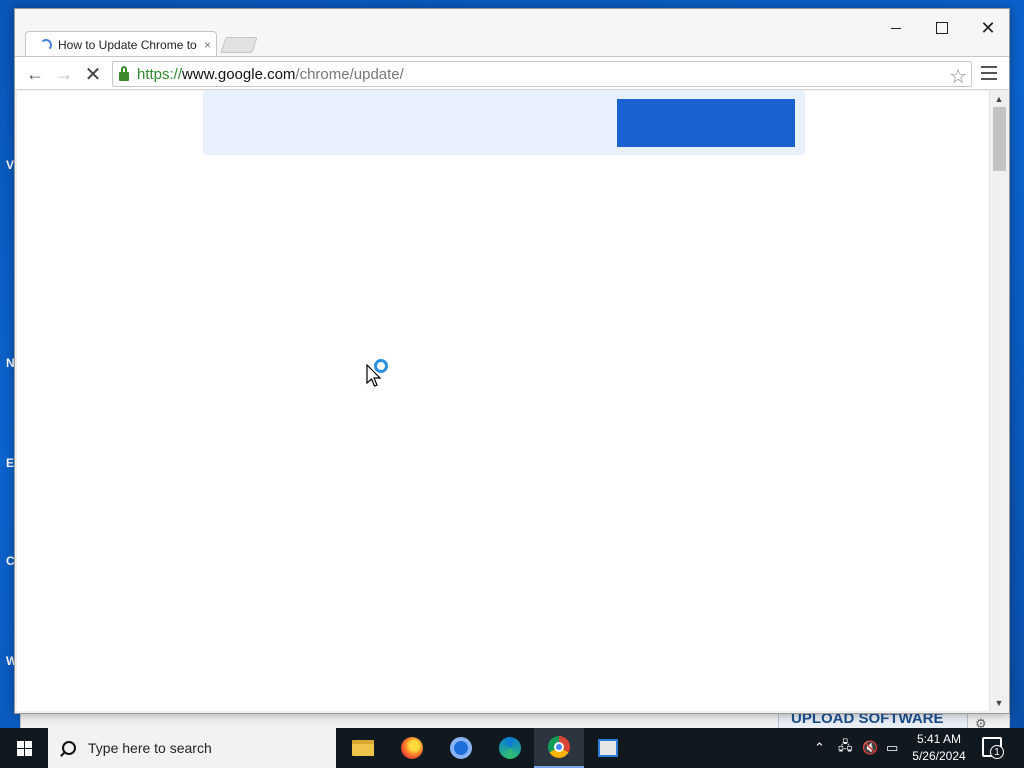  What do you see at coordinates (939, 748) in the screenshot?
I see `system-clock: 5:41 AM 5/26/2024` at bounding box center [939, 748].